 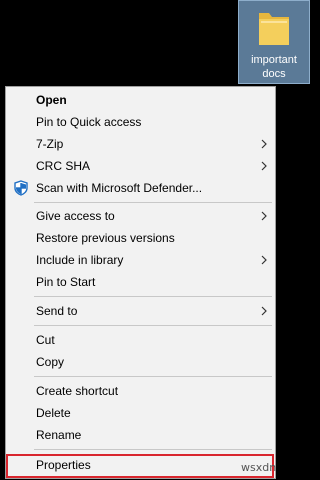 What do you see at coordinates (51, 100) in the screenshot?
I see `menu-item-label: Open` at bounding box center [51, 100].